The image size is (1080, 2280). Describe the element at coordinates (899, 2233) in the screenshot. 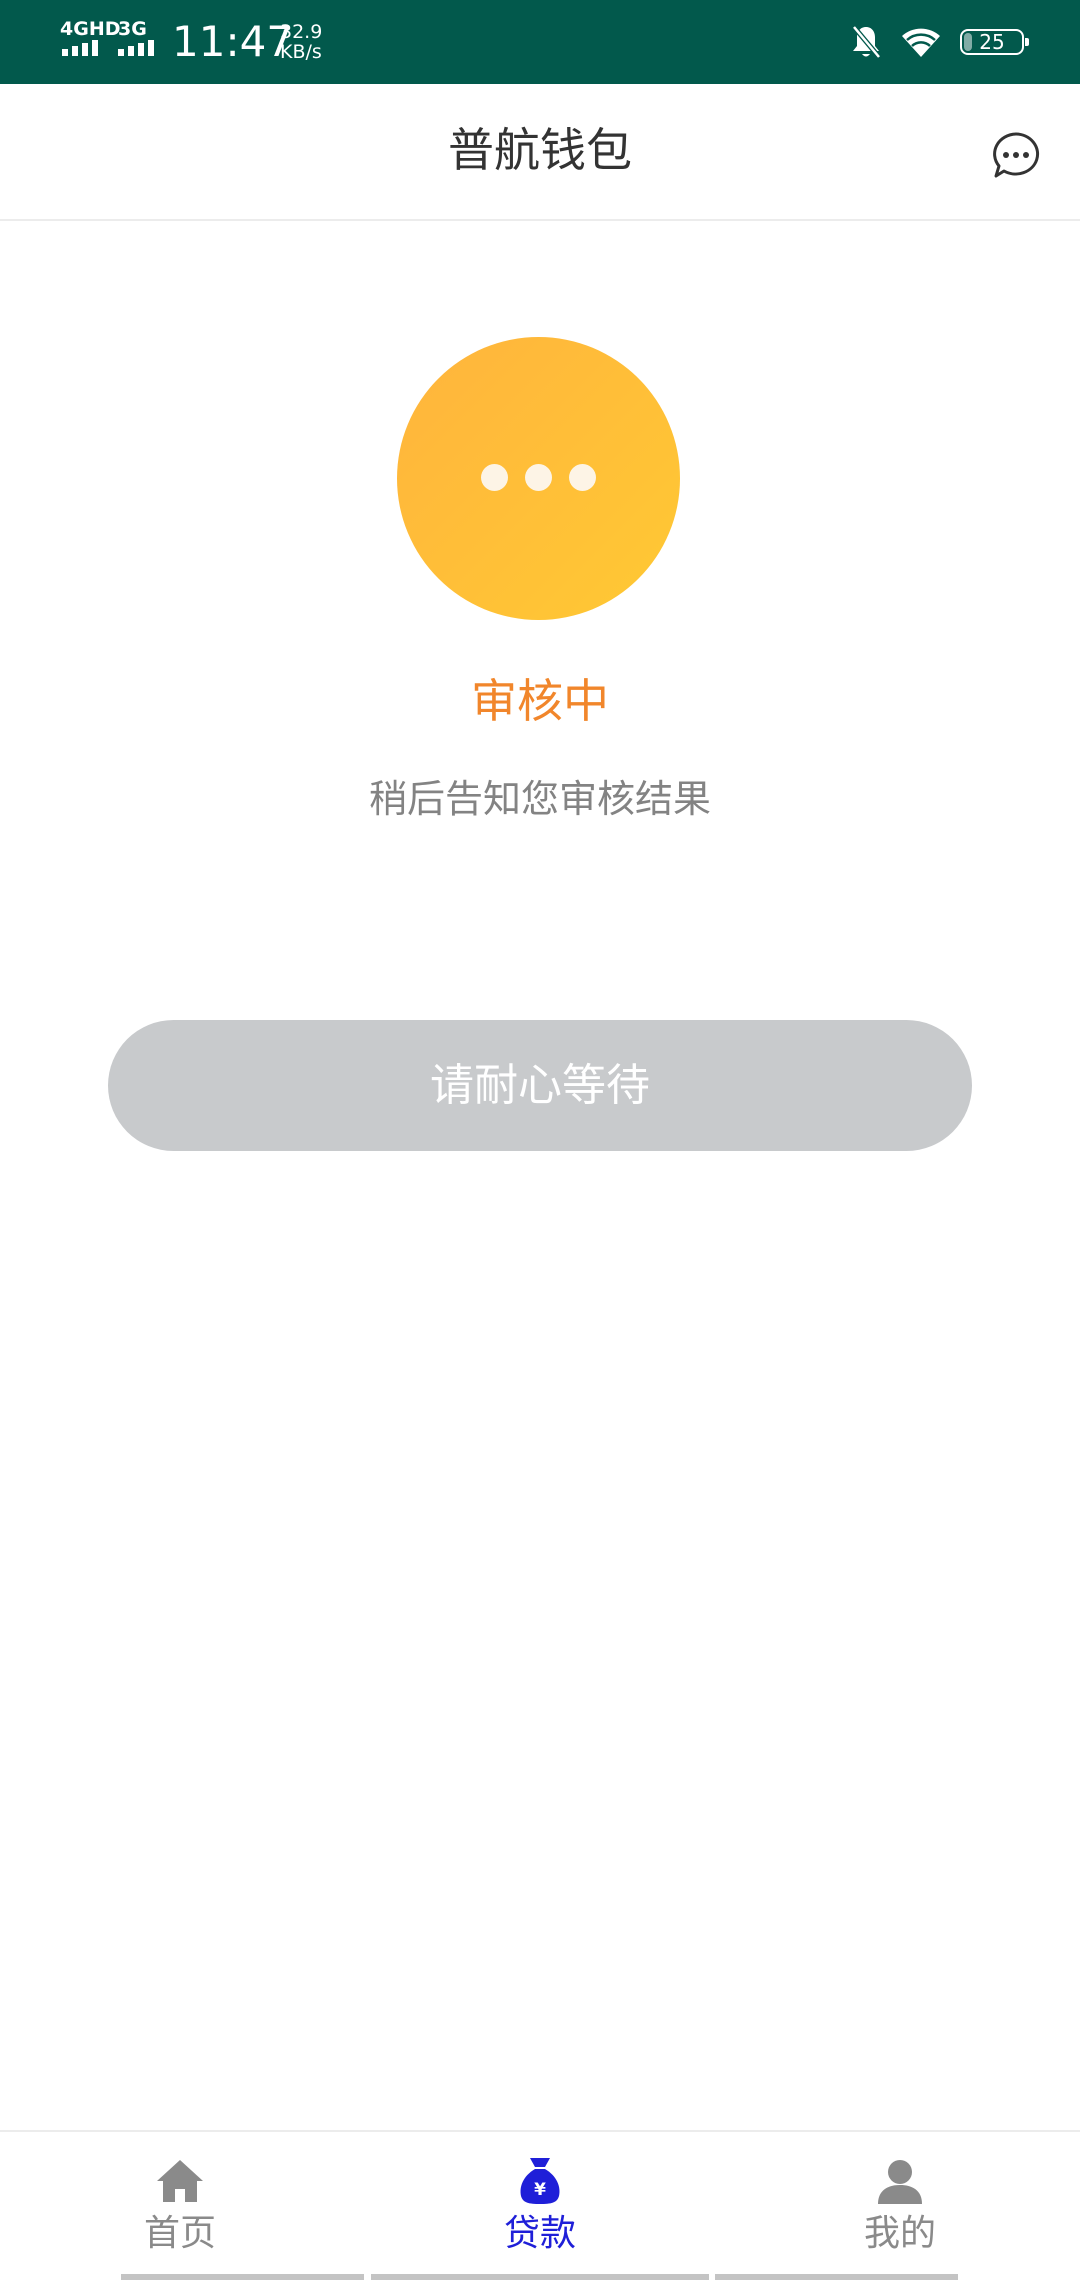

I see `tab-mine-label: 我的` at that location.